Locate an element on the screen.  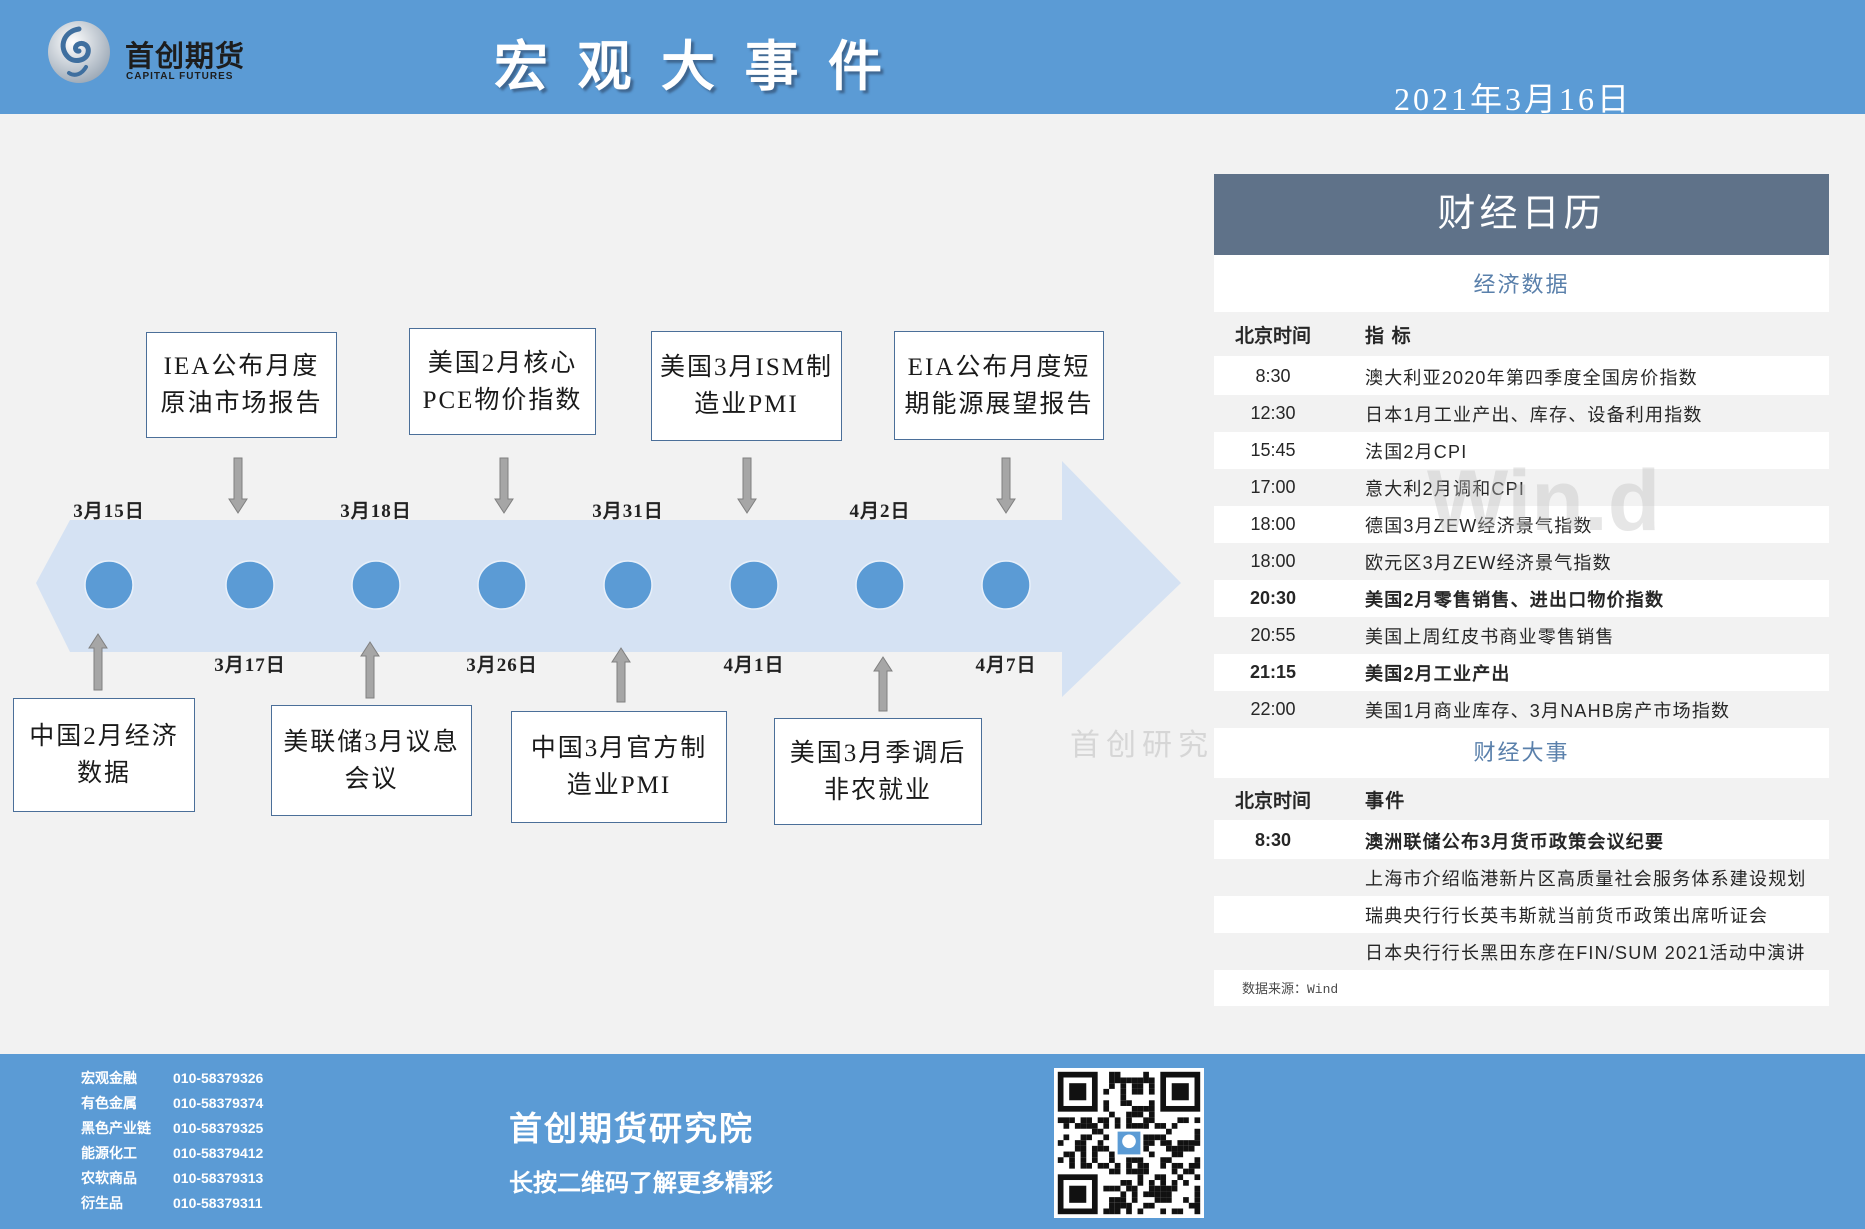
contact-item: 有色金属 010-58379374 is located at coordinates (172, 1103).